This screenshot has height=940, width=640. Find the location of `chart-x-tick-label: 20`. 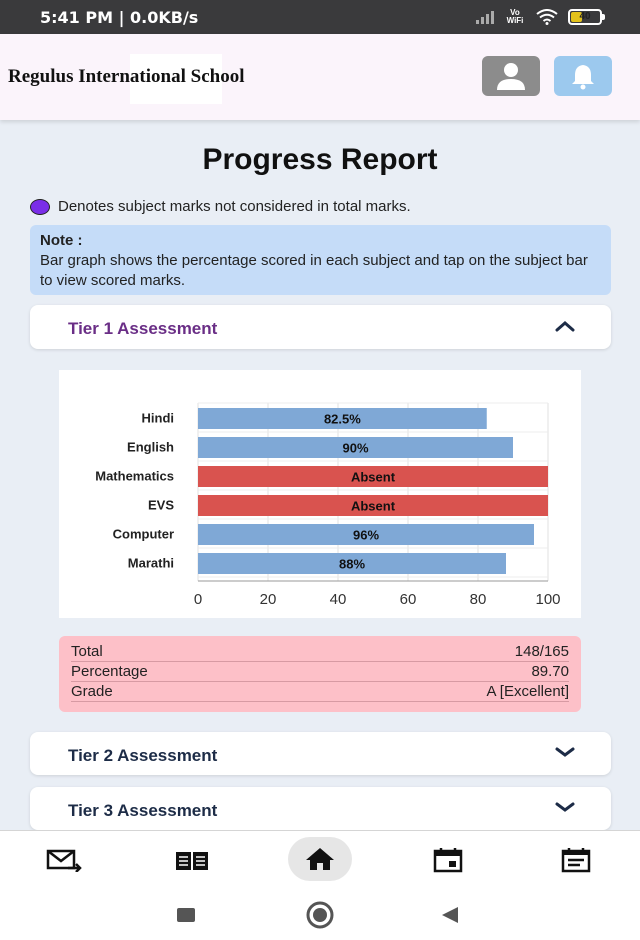

chart-x-tick-label: 20 is located at coordinates (268, 599).